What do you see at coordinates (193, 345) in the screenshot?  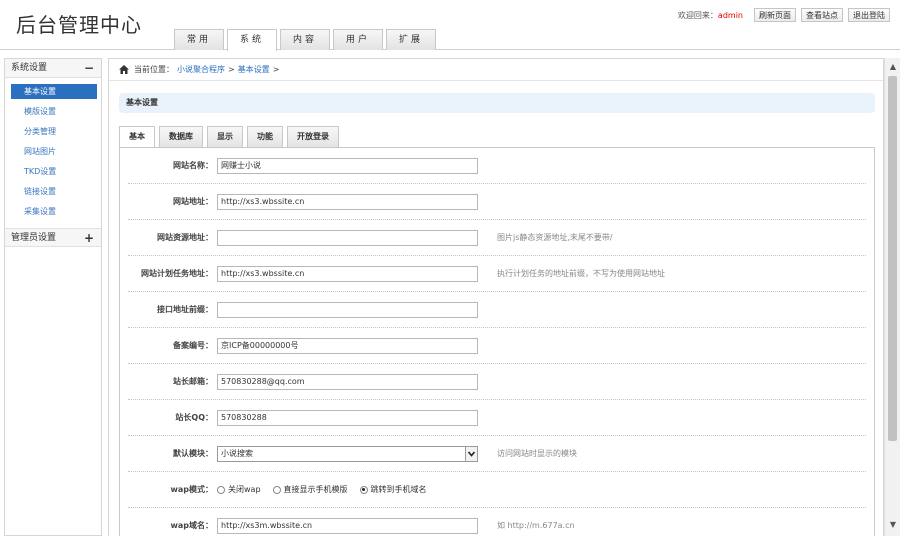 I see `icp-label: 备案编号：` at bounding box center [193, 345].